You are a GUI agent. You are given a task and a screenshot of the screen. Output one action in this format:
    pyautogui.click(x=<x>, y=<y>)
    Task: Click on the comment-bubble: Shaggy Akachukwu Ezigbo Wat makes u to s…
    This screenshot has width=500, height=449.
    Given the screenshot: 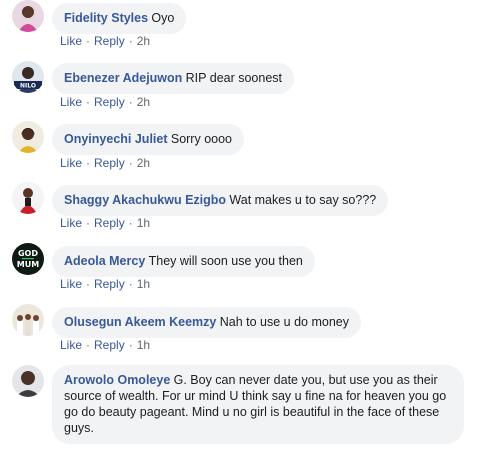 What is the action you would take?
    pyautogui.click(x=220, y=200)
    